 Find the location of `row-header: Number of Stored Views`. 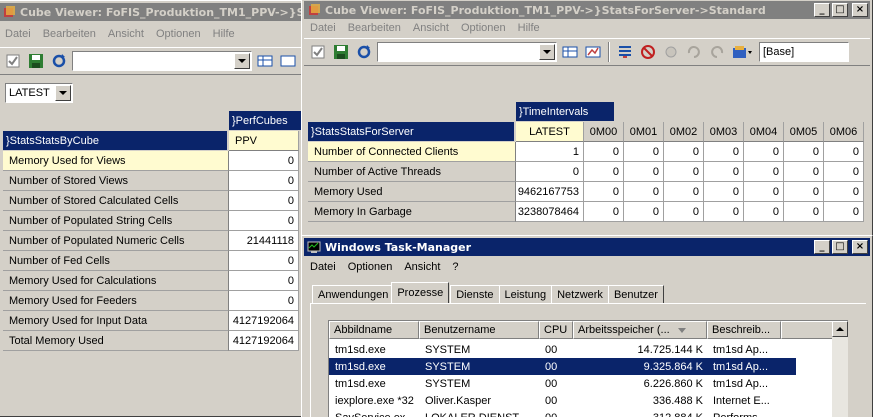

row-header: Number of Stored Views is located at coordinates (116, 181).